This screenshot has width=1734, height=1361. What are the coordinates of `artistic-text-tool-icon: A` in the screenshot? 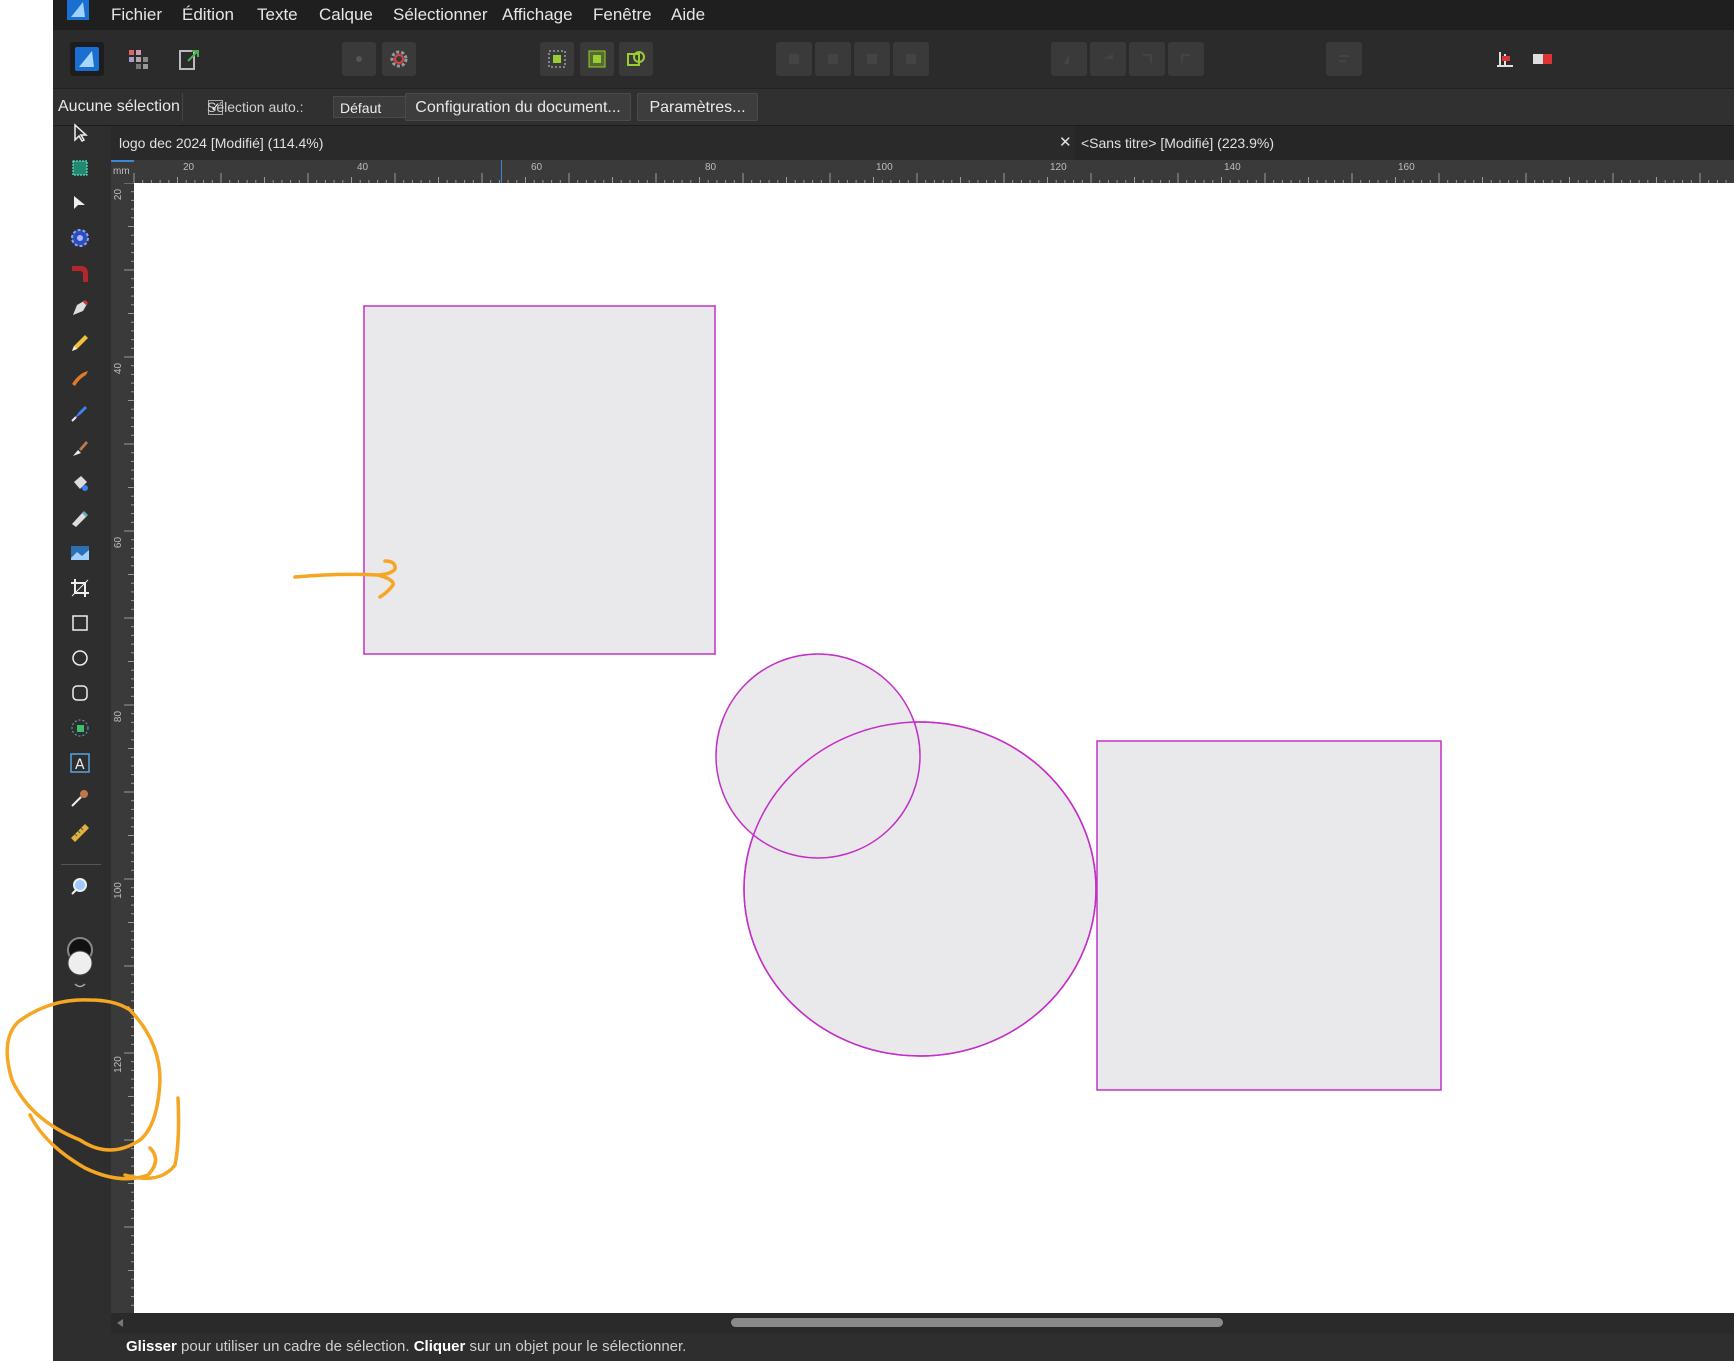 It's located at (80, 763).